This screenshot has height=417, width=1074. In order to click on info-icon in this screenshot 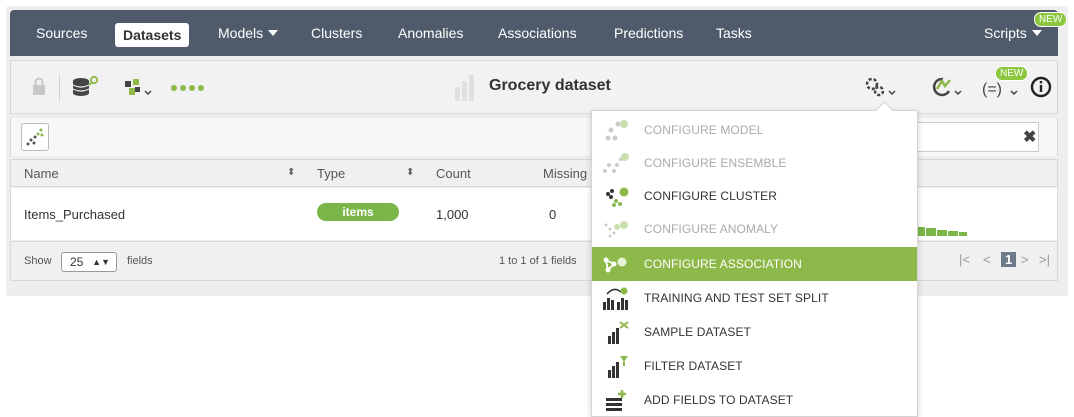, I will do `click(1041, 87)`.